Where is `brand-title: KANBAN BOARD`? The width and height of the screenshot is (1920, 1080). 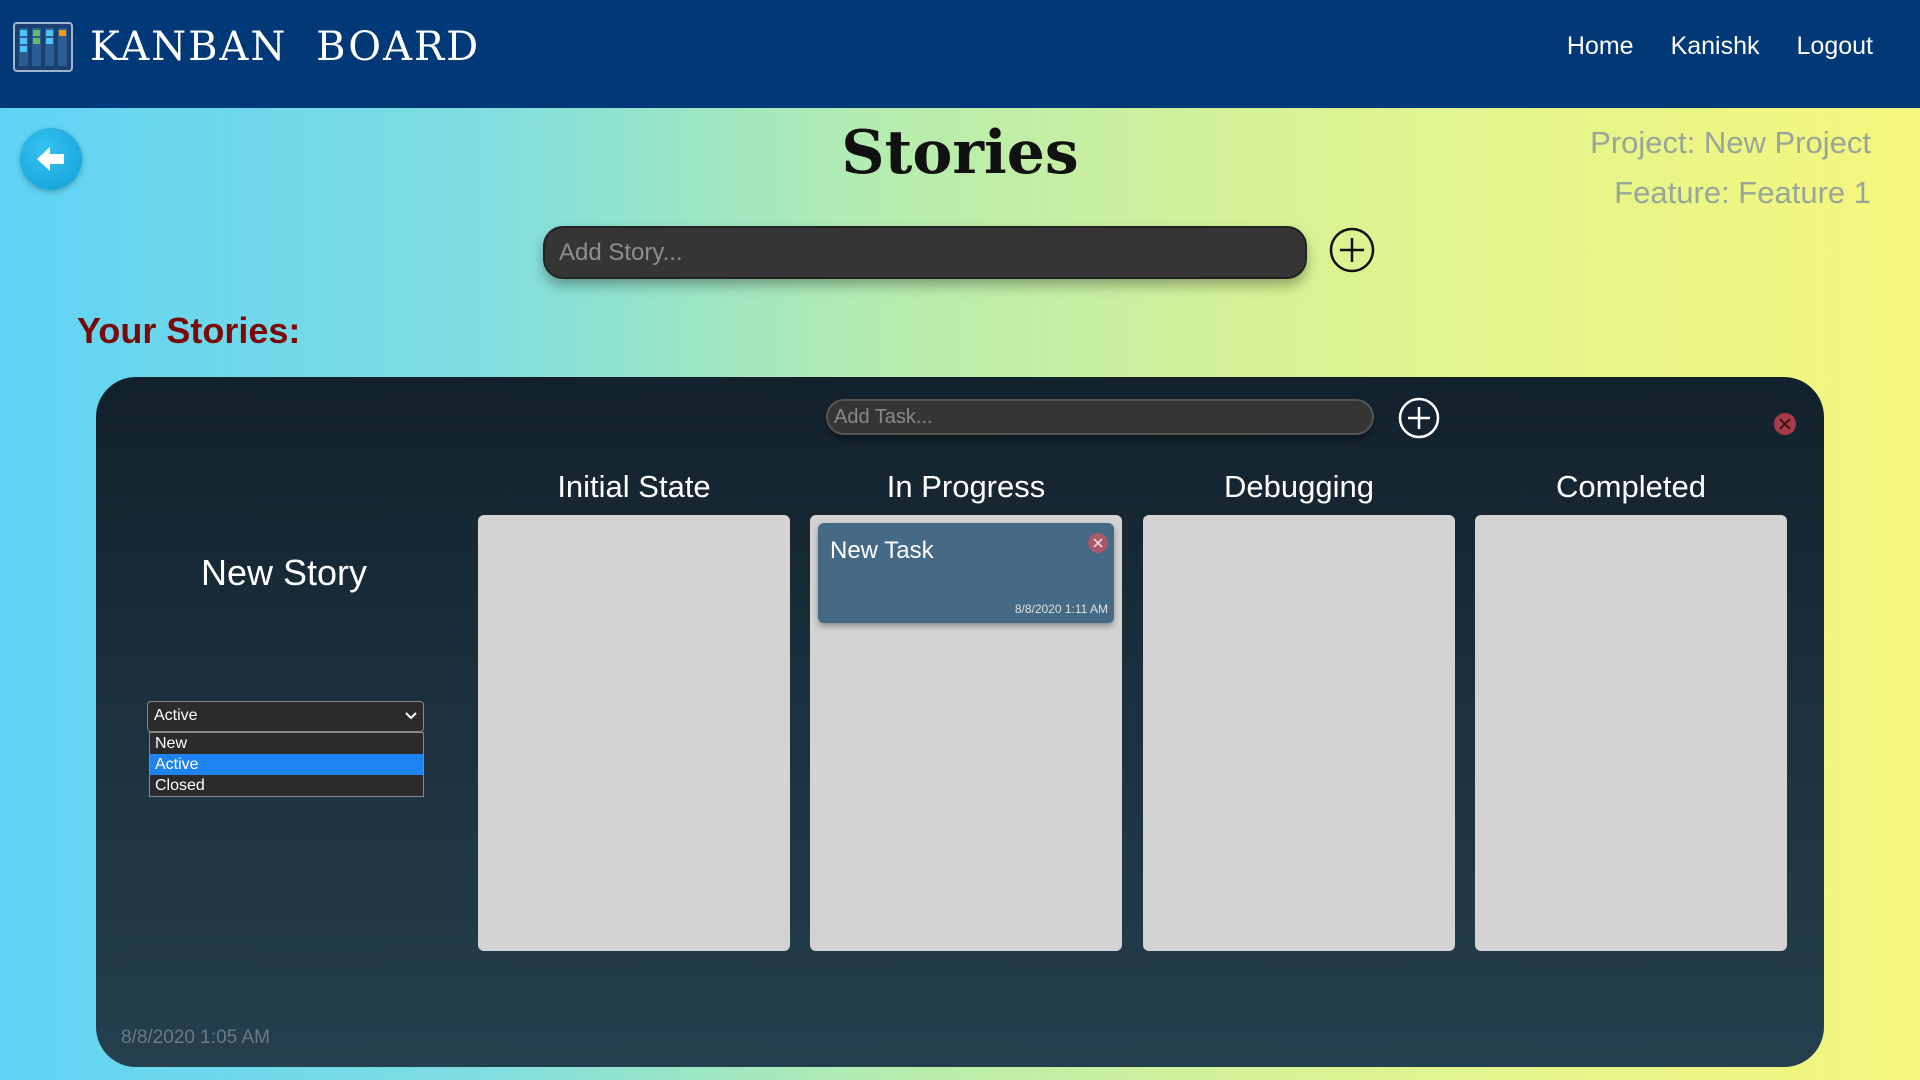 brand-title: KANBAN BOARD is located at coordinates (285, 47).